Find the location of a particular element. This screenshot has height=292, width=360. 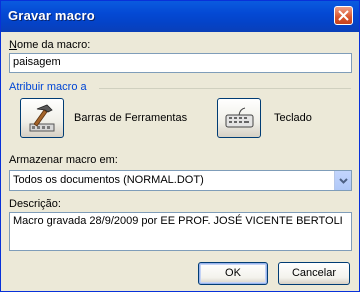

macro-name-label-text: ome da macro: is located at coordinates (53, 45).